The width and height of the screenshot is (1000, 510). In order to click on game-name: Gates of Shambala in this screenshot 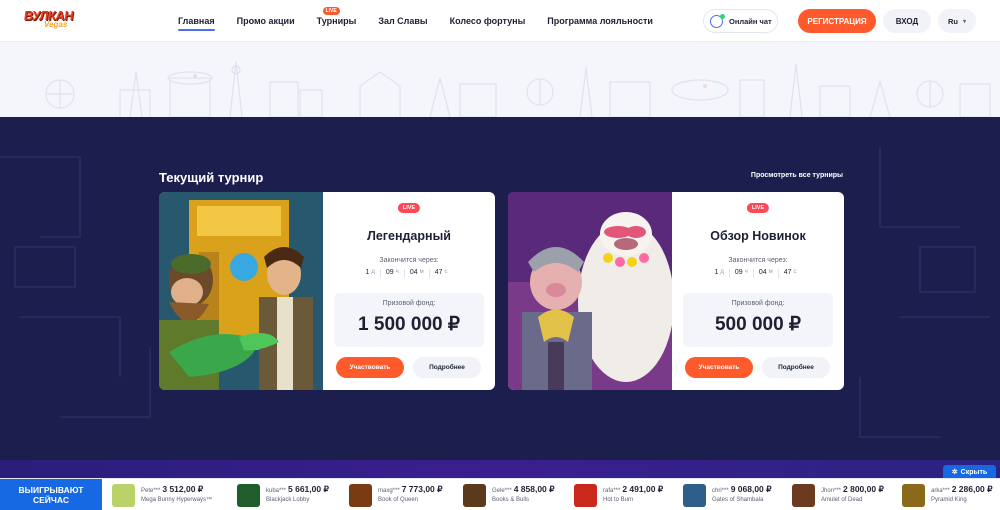, I will do `click(738, 500)`.